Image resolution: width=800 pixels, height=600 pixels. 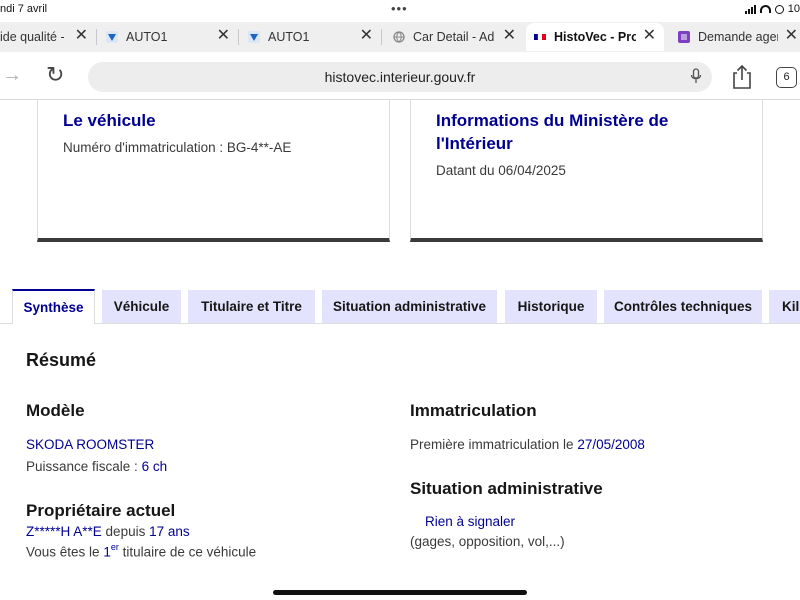 I want to click on browser-tab: Car Detail - Ad ✕, so click(x=452, y=37).